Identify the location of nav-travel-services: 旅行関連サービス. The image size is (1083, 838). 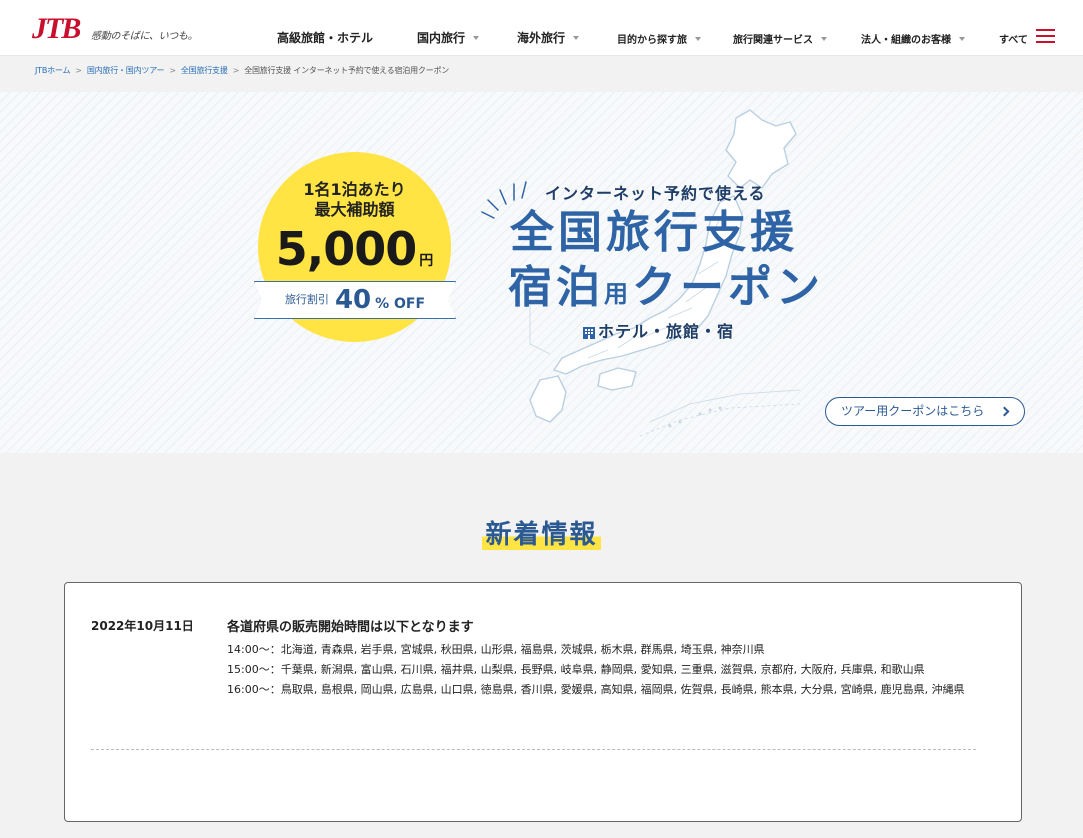
(780, 38).